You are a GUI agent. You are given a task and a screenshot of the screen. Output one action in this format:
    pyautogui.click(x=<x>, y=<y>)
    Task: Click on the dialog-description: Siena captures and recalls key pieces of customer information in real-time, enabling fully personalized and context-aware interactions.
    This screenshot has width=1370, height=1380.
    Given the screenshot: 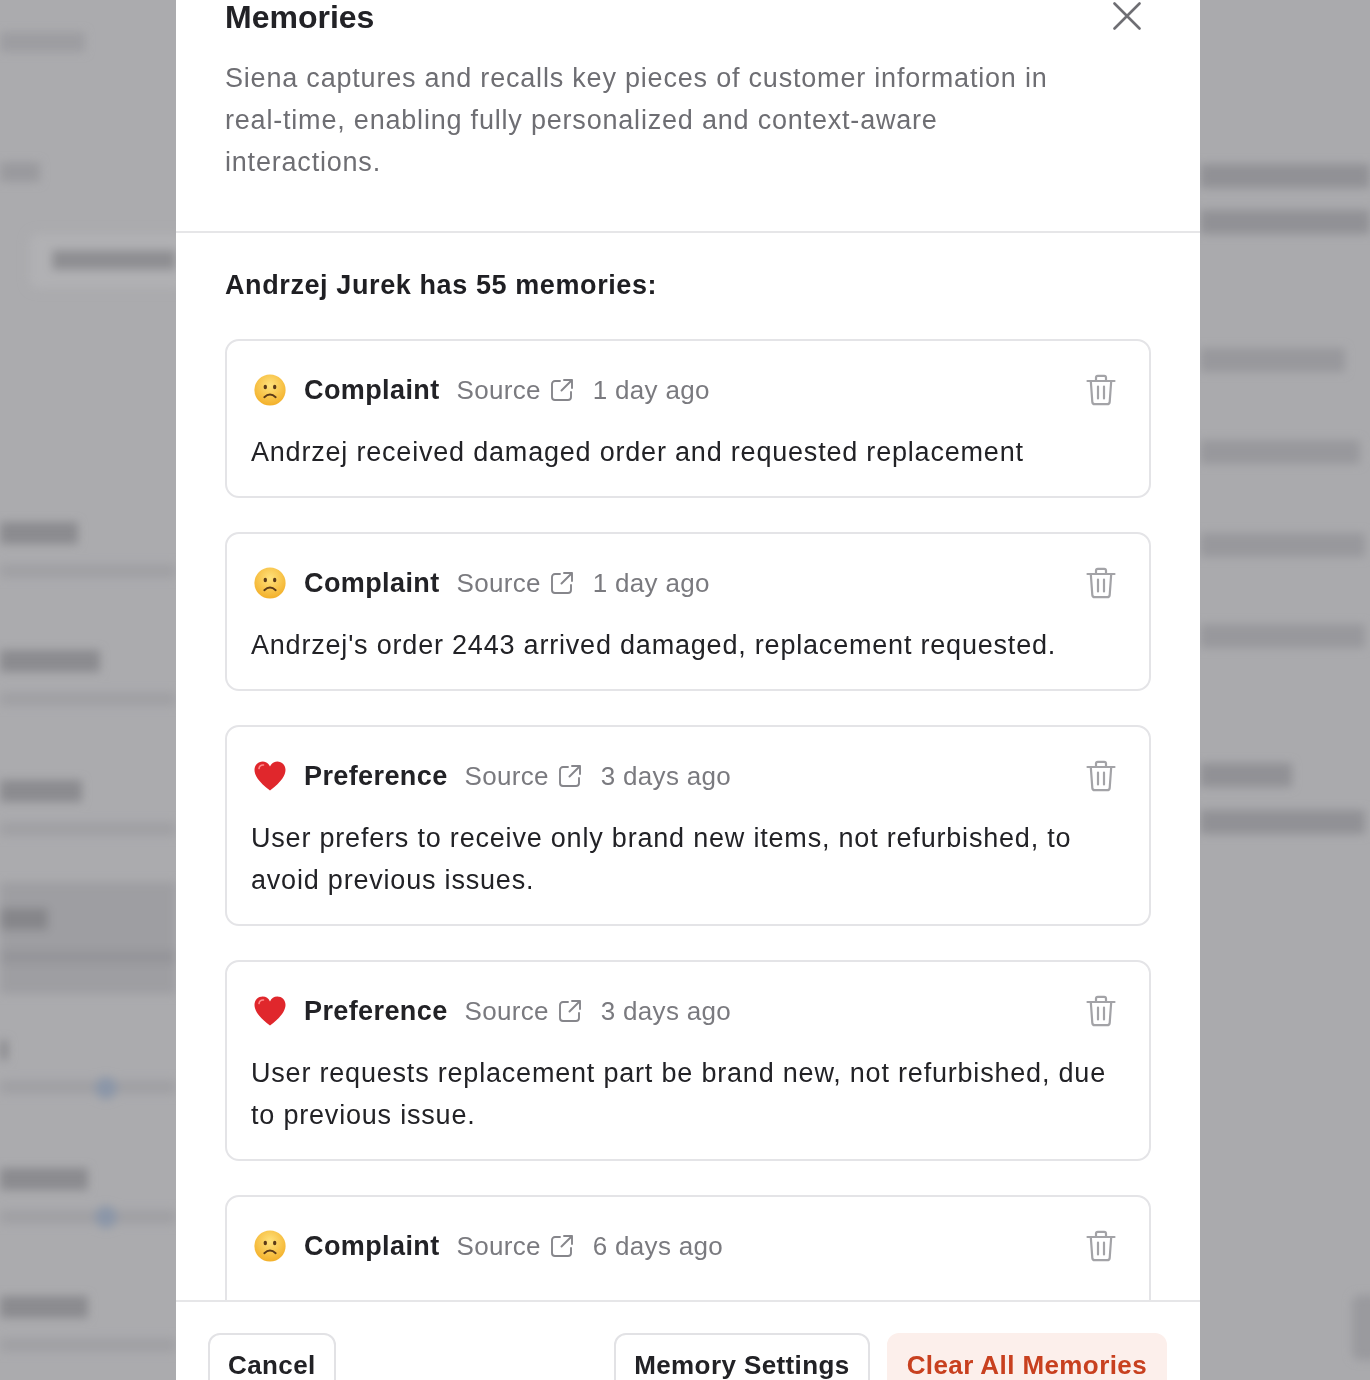 What is the action you would take?
    pyautogui.click(x=637, y=120)
    